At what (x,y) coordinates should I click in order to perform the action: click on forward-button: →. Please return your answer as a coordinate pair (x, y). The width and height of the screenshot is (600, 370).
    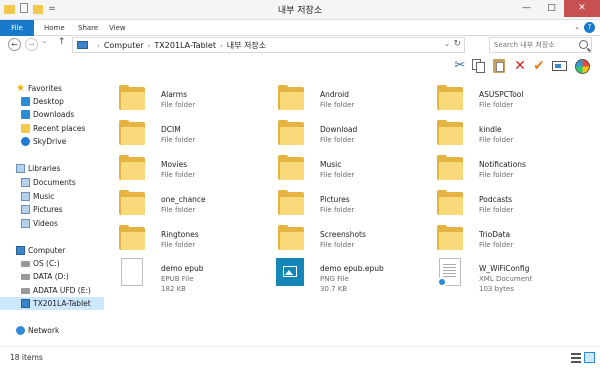
    Looking at the image, I should click on (31, 44).